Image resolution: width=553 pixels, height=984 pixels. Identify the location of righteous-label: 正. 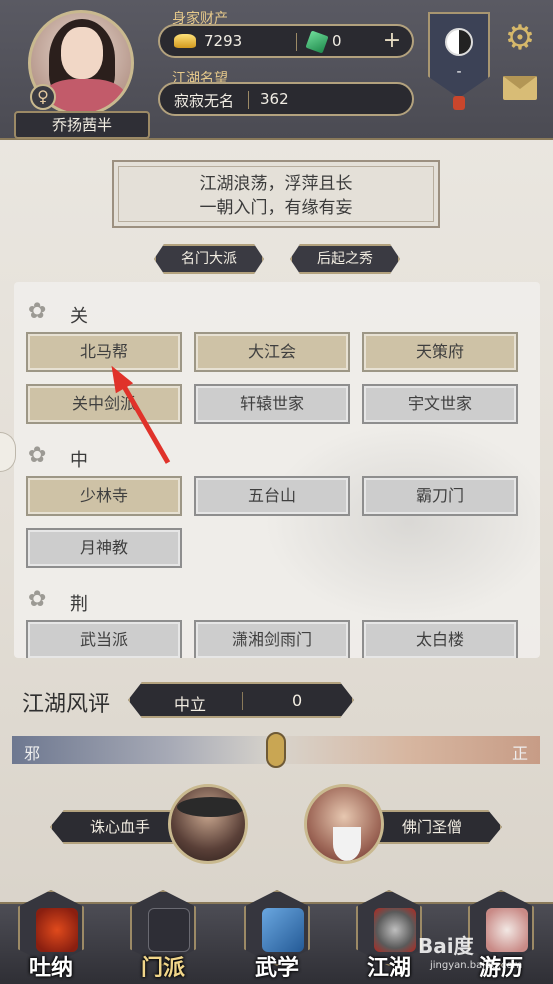
(520, 753).